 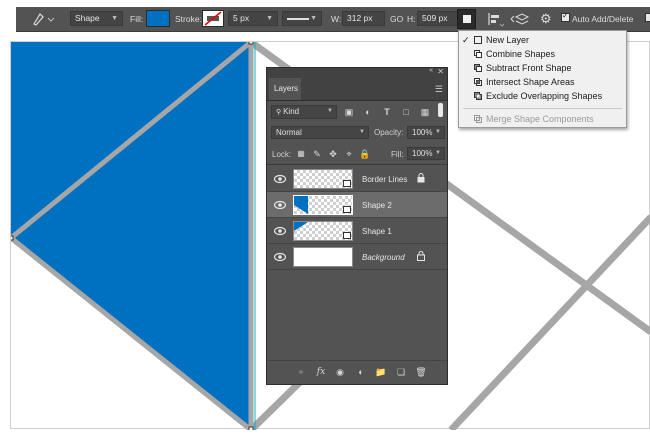 I want to click on type-filter-icon: T, so click(x=387, y=112).